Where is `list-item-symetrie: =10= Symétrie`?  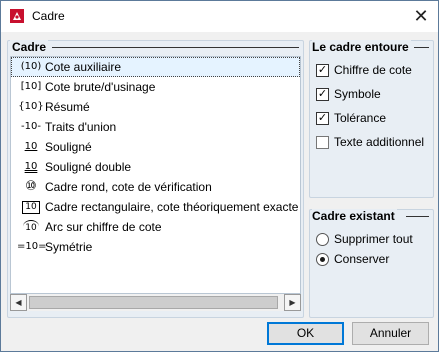
list-item-symetrie: =10= Symétrie is located at coordinates (155, 247).